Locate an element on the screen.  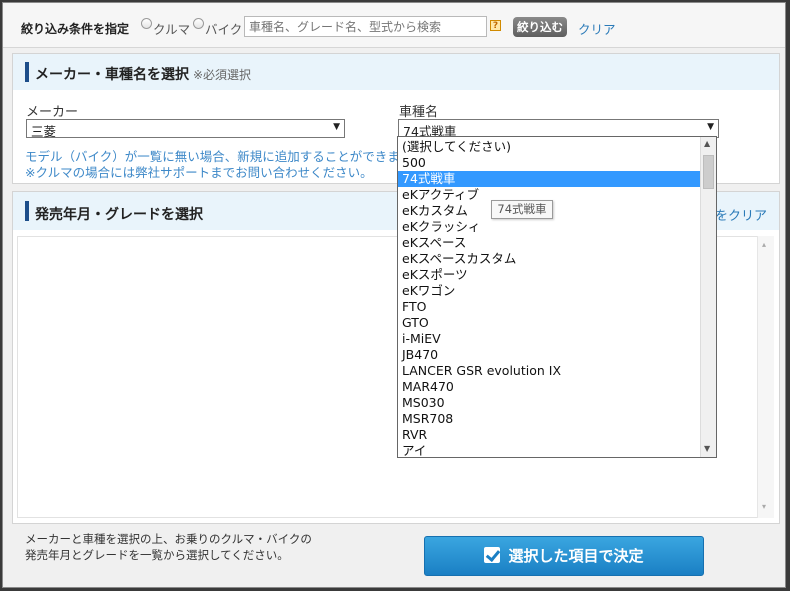
scroll-up-icon: ▲ is located at coordinates (707, 143).